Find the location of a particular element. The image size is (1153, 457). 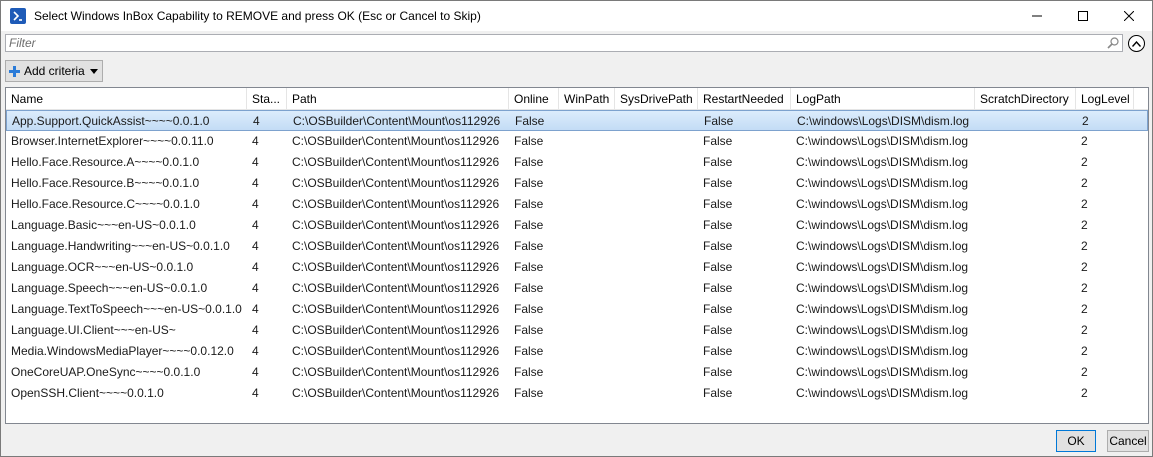

ok-button: OK is located at coordinates (1076, 441).